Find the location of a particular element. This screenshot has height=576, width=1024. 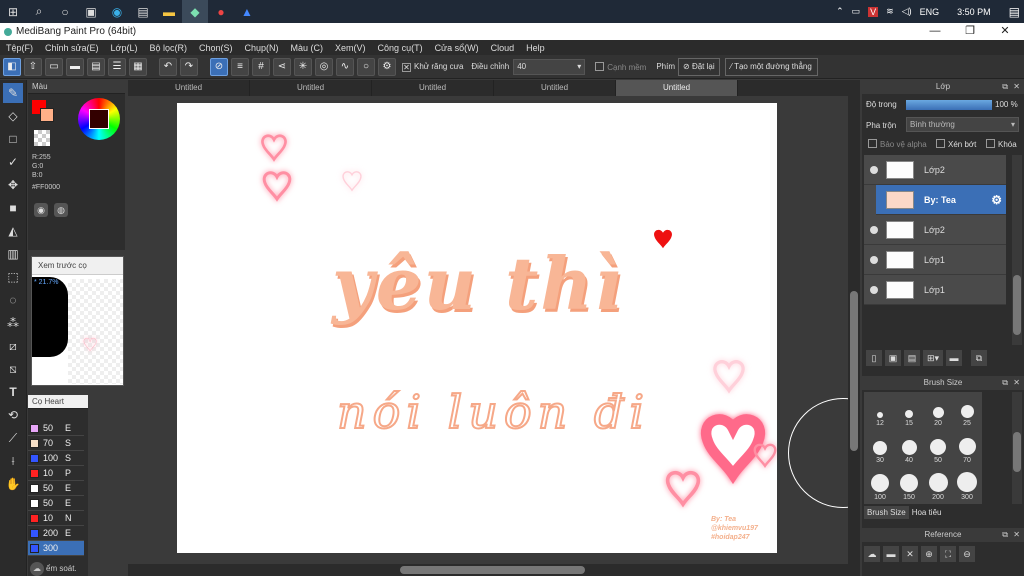

grid-list-icon: ▦ is located at coordinates (138, 66).